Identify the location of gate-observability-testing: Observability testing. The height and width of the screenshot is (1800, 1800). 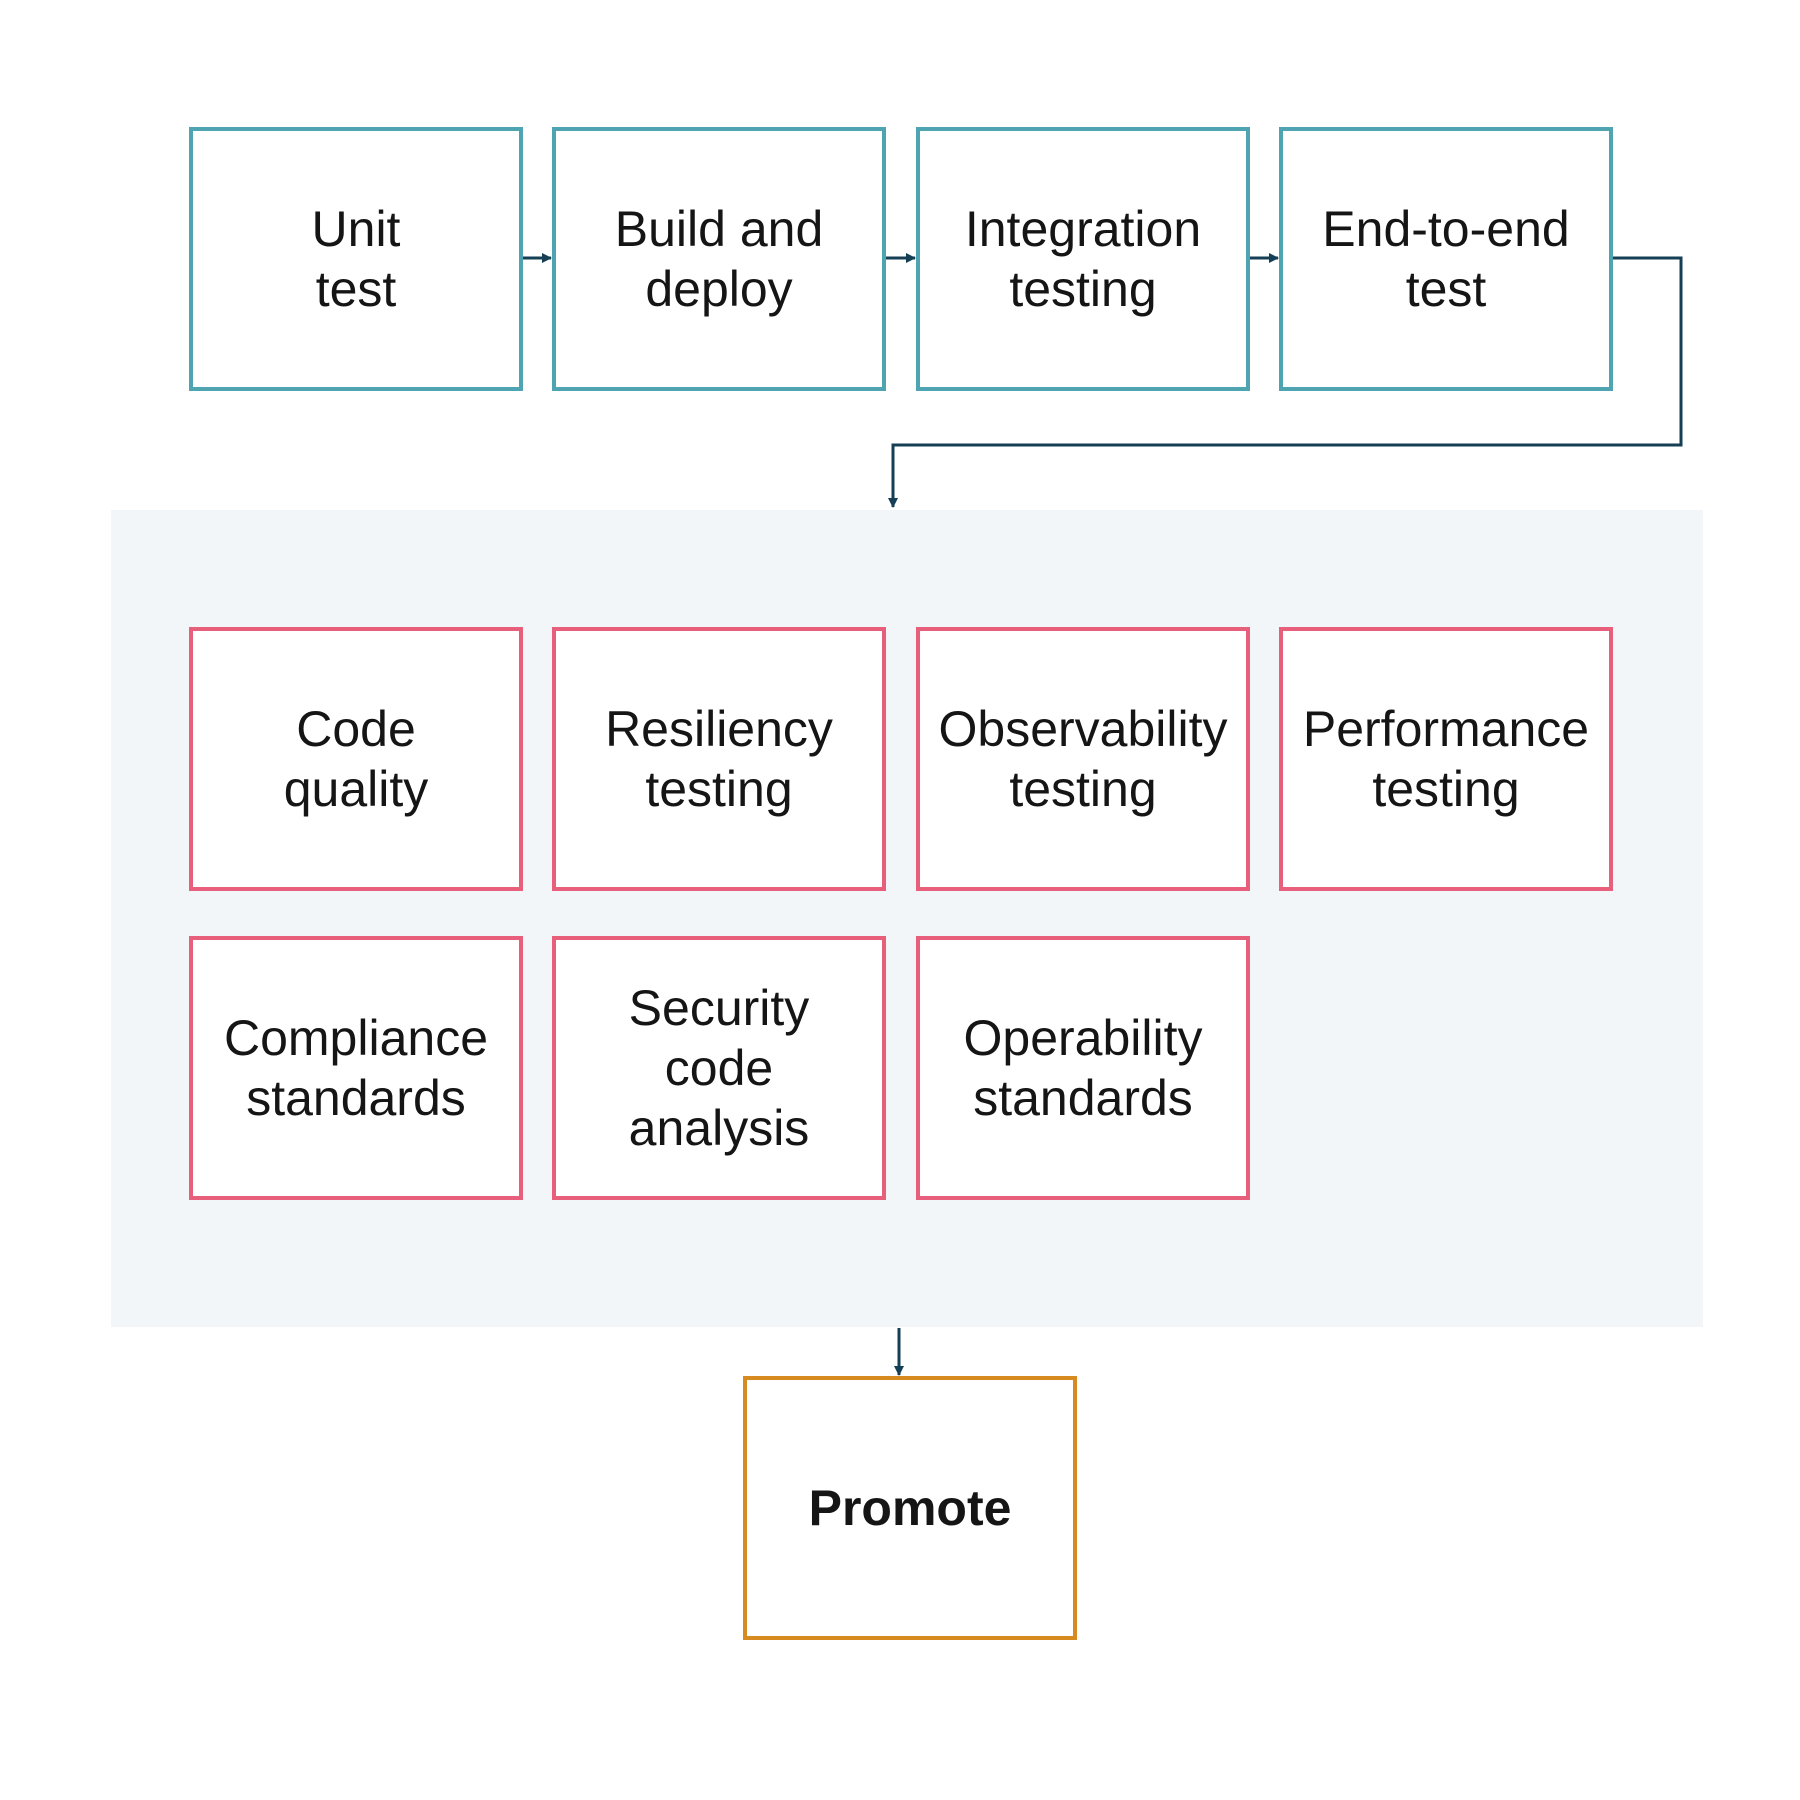
(1083, 759).